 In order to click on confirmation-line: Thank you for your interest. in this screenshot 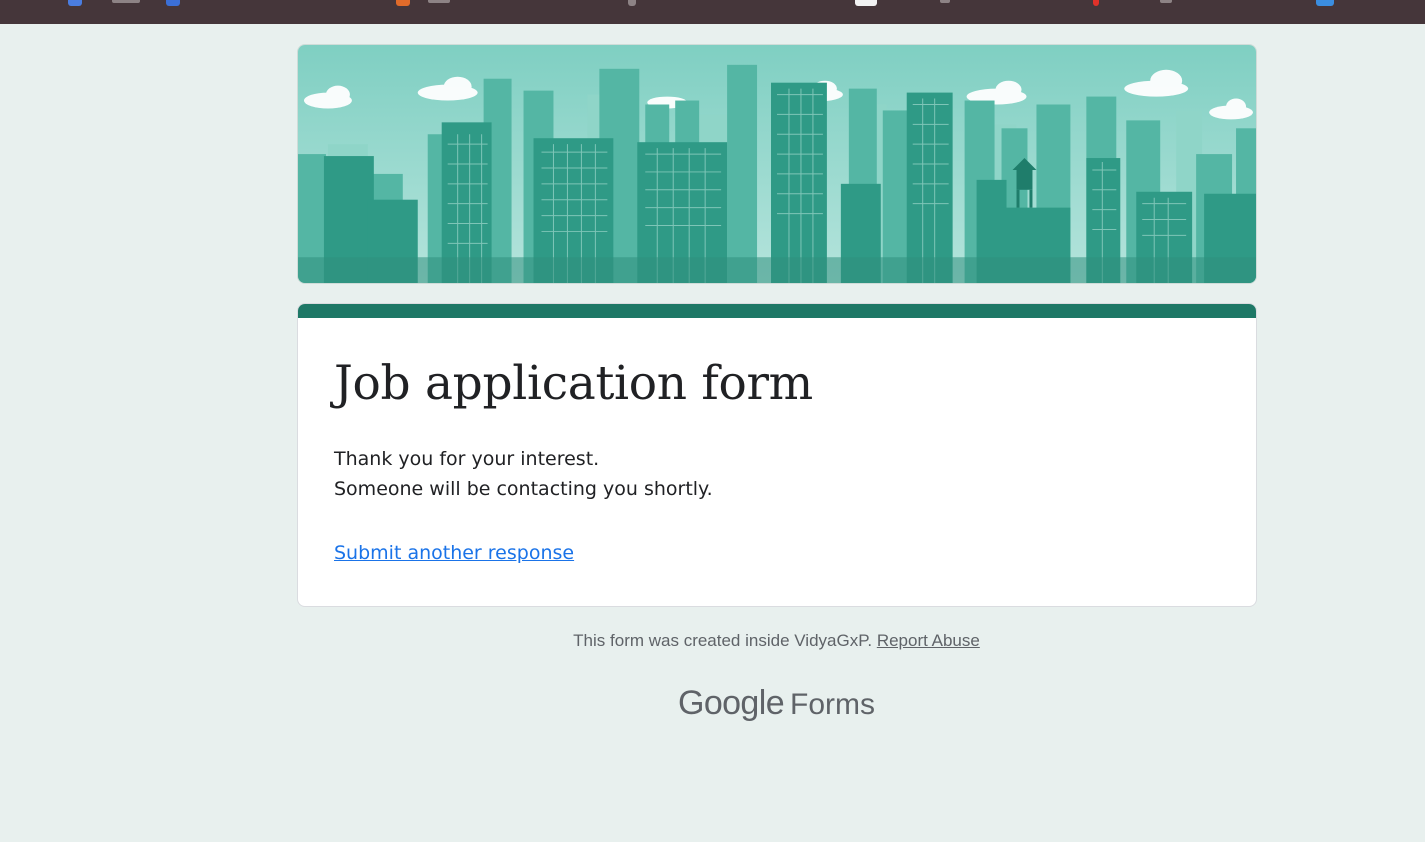, I will do `click(467, 459)`.